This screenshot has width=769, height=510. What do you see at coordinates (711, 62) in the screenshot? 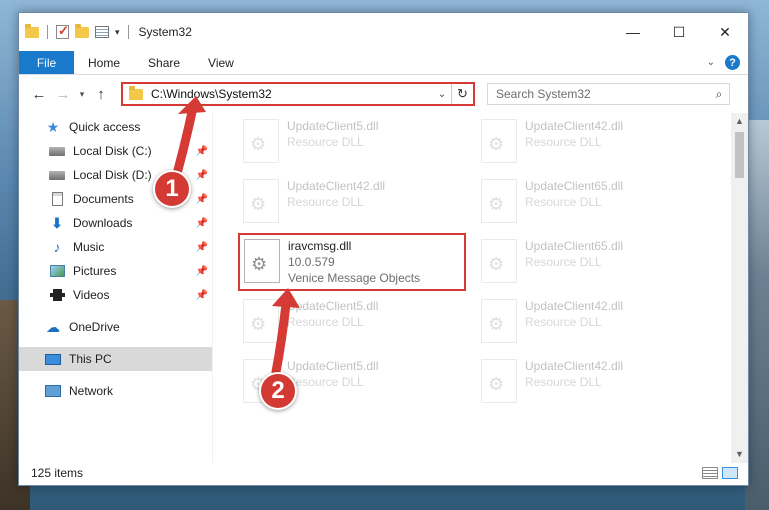
I see `expand-ribbon-chevron-icon: ⌄` at bounding box center [711, 62].